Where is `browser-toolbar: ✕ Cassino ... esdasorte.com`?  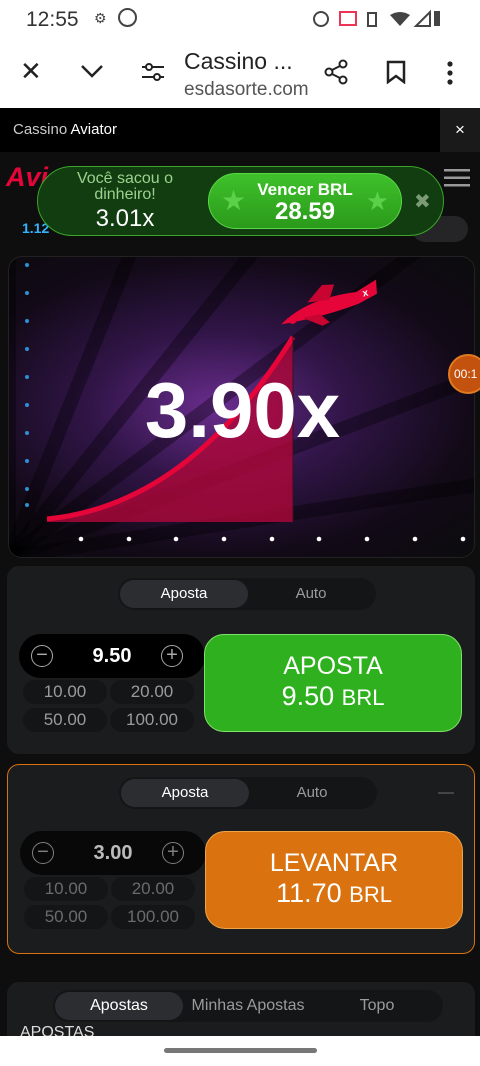
browser-toolbar: ✕ Cassino ... esdasorte.com is located at coordinates (240, 74).